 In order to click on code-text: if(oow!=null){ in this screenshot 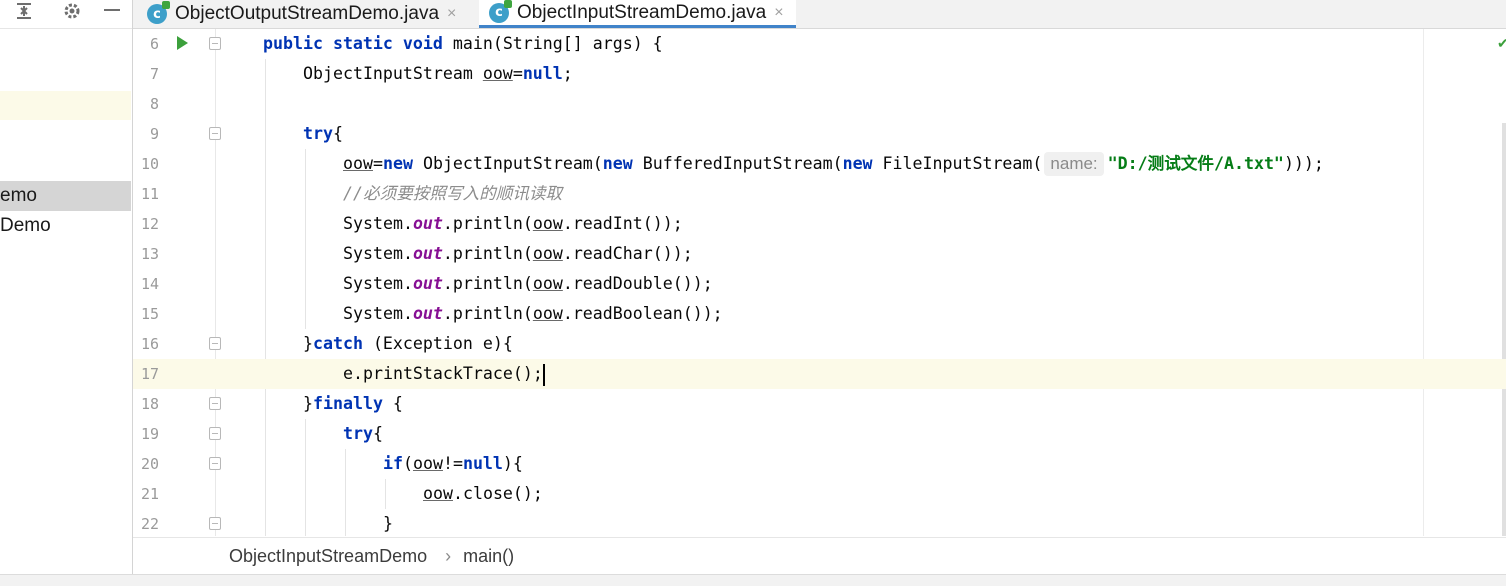, I will do `click(453, 463)`.